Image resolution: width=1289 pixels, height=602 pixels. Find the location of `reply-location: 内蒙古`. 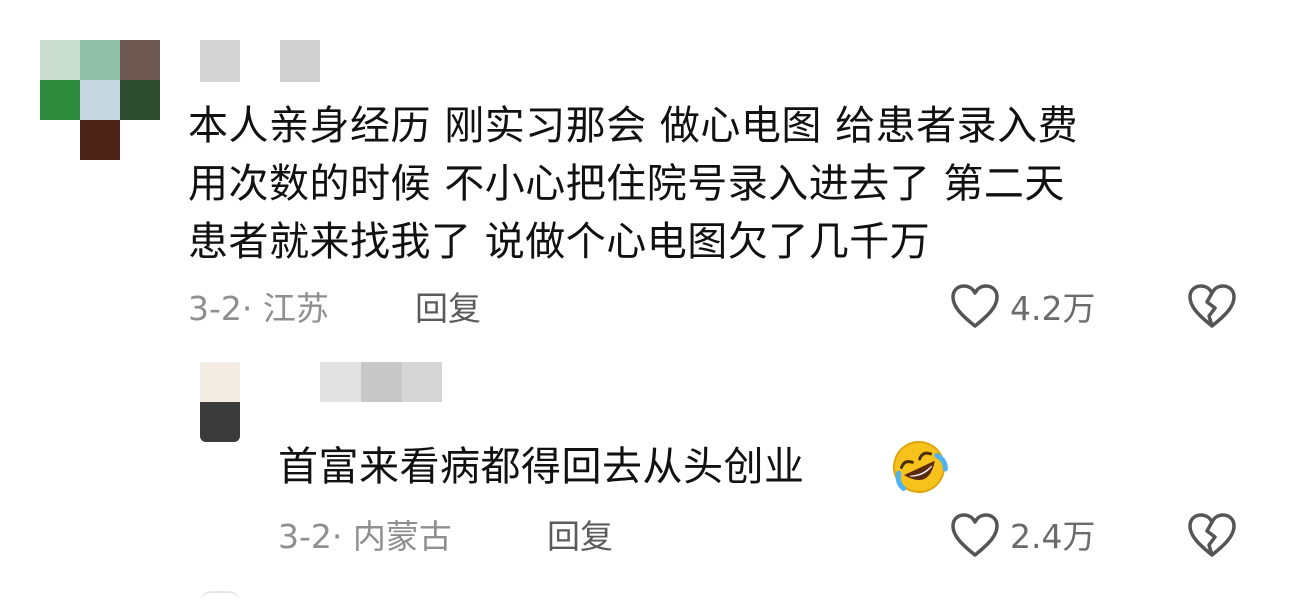

reply-location: 内蒙古 is located at coordinates (402, 536).